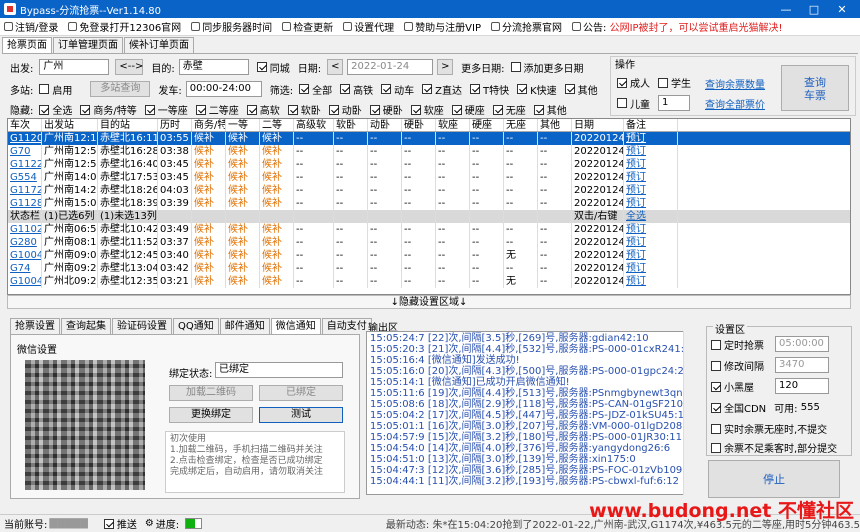 The height and width of the screenshot is (532, 860). Describe the element at coordinates (442, 26) in the screenshot. I see `menu-sponsor: 赞助与注册VIP` at that location.